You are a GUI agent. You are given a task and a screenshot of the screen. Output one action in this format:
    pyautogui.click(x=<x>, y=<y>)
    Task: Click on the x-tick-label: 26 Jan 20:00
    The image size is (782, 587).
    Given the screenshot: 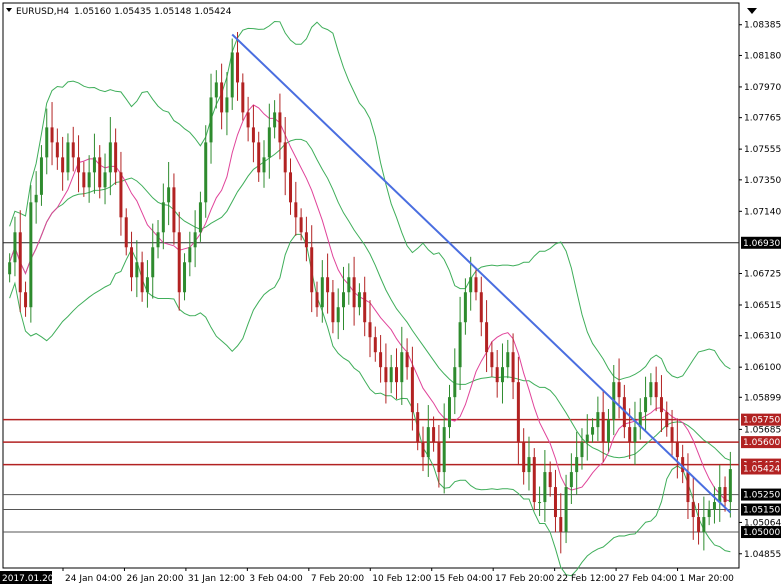 What is the action you would take?
    pyautogui.click(x=154, y=579)
    